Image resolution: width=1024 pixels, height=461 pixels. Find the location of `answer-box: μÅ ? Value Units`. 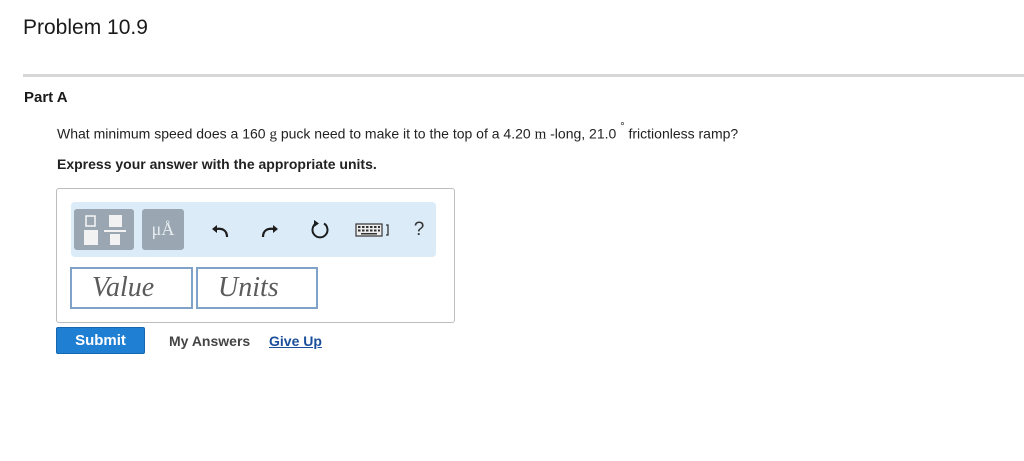

answer-box: μÅ ? Value Units is located at coordinates (255, 255).